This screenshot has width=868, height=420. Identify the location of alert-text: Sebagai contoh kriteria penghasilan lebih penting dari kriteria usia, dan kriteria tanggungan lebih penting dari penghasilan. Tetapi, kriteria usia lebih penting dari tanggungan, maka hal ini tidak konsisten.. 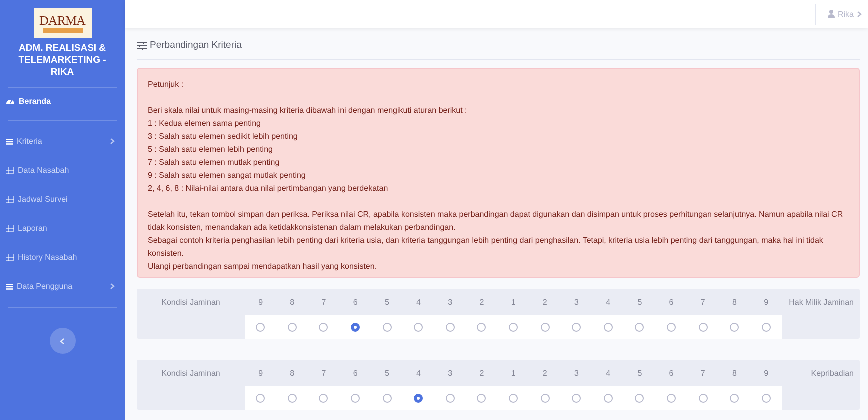
(486, 247).